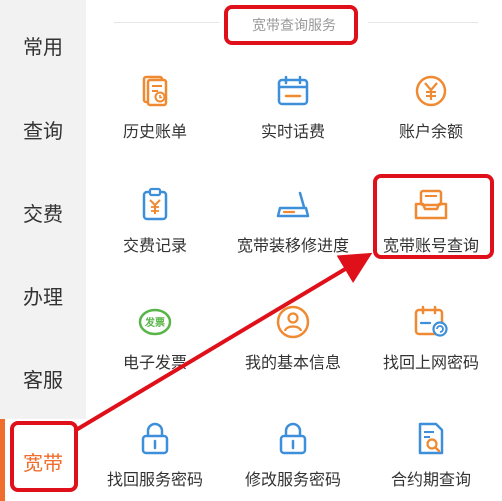 The width and height of the screenshot is (502, 501). Describe the element at coordinates (154, 131) in the screenshot. I see `grid-item-label: 历史账单` at that location.